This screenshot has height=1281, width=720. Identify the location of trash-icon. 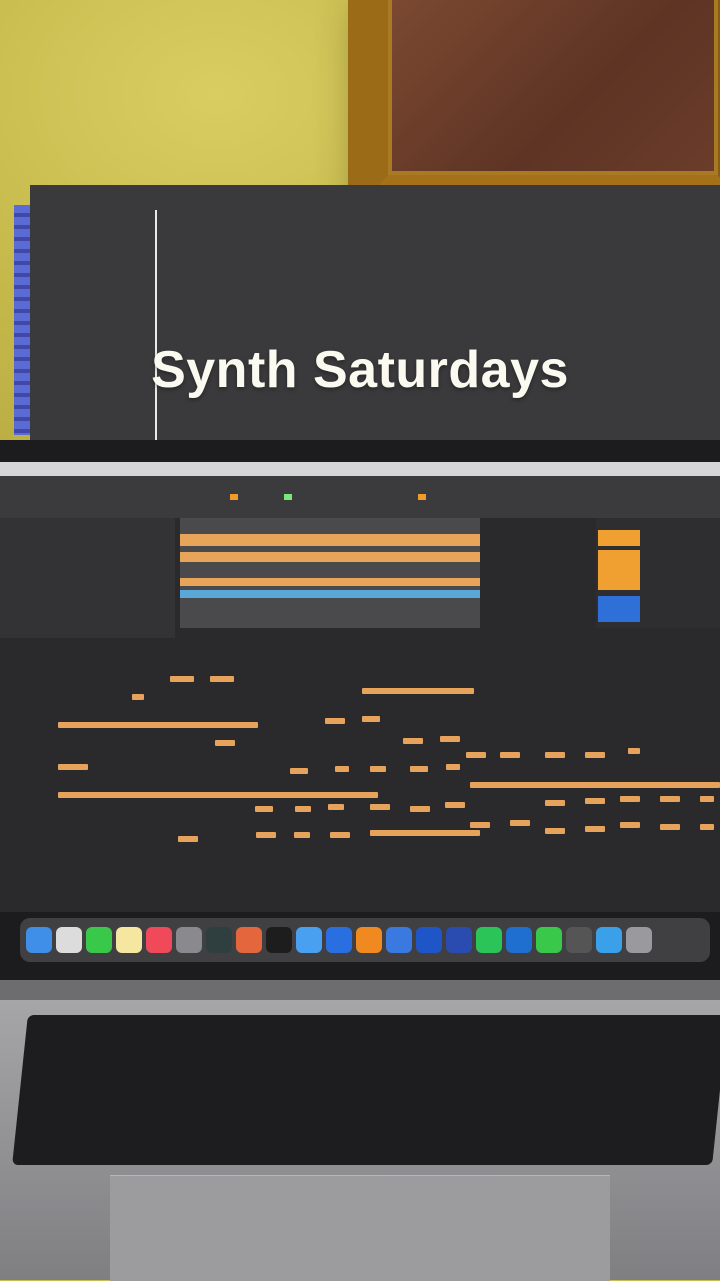
(639, 940).